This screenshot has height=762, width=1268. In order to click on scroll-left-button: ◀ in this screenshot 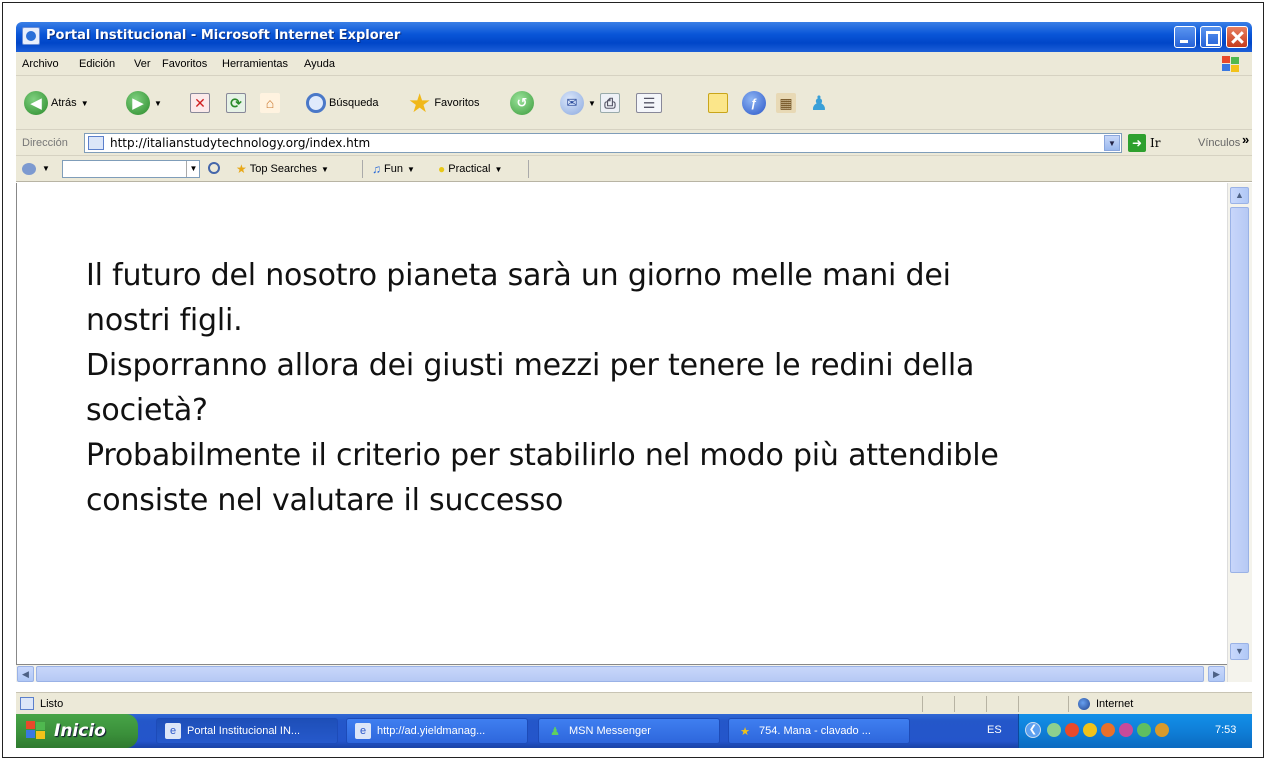, I will do `click(25, 674)`.